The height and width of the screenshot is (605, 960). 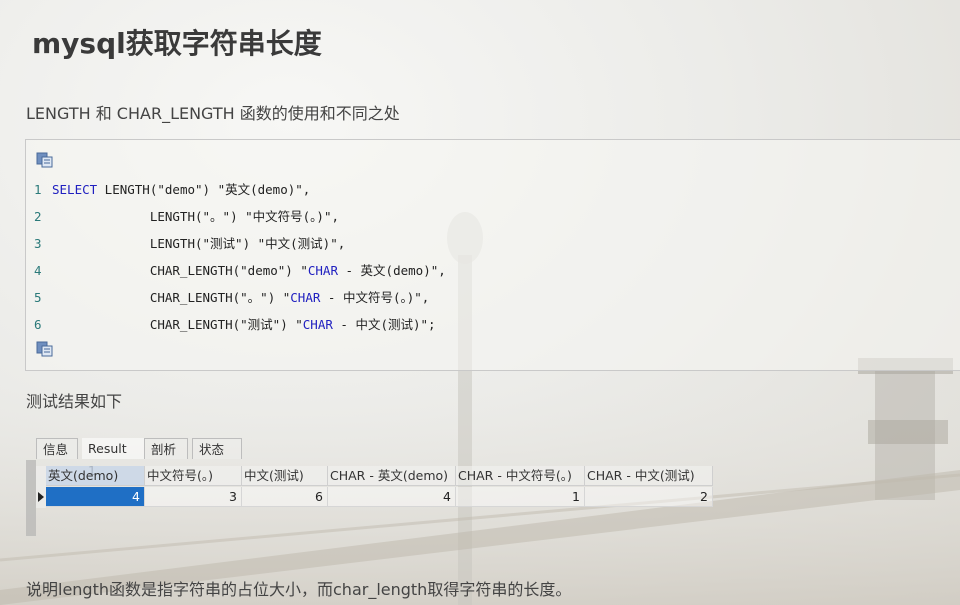 I want to click on code-line: 3 LENGTH("测试") "中文(测试)",, so click(x=189, y=243).